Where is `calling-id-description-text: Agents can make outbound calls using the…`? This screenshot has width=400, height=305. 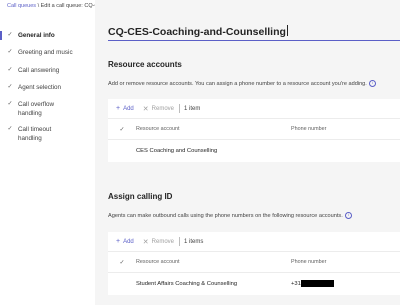 calling-id-description-text: Agents can make outbound calls using the… is located at coordinates (225, 215).